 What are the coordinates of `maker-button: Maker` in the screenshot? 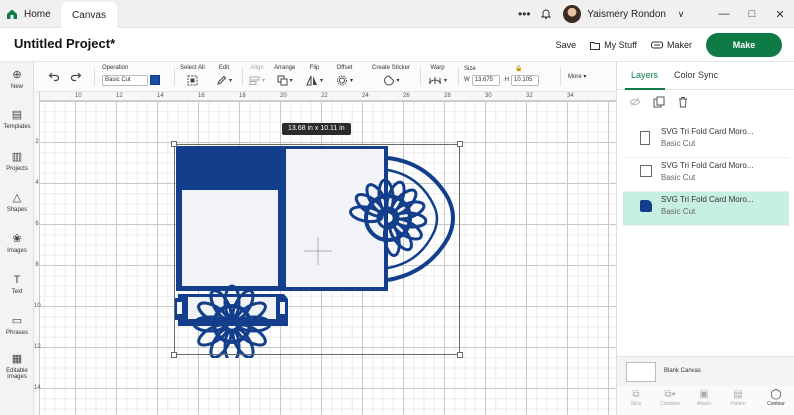 It's located at (671, 45).